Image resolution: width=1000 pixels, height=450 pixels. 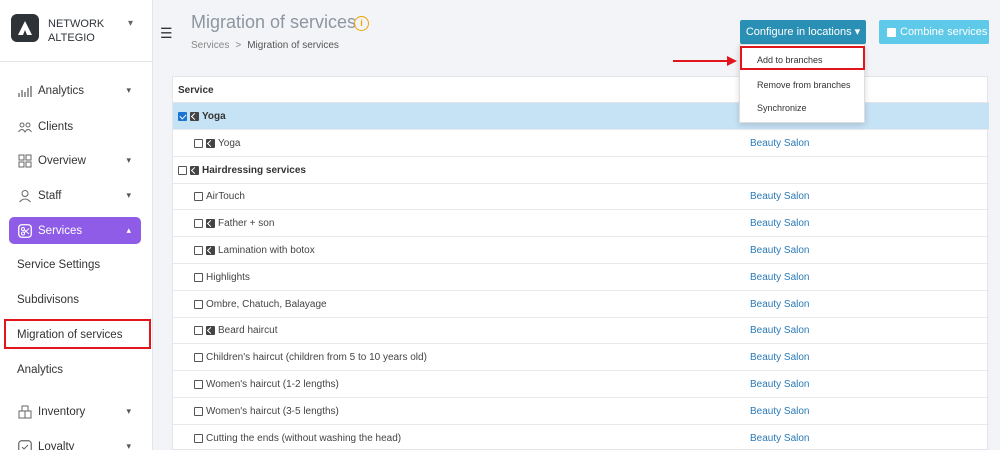 What do you see at coordinates (803, 32) in the screenshot?
I see `configure-in-locations-button: Configure in locations ▾` at bounding box center [803, 32].